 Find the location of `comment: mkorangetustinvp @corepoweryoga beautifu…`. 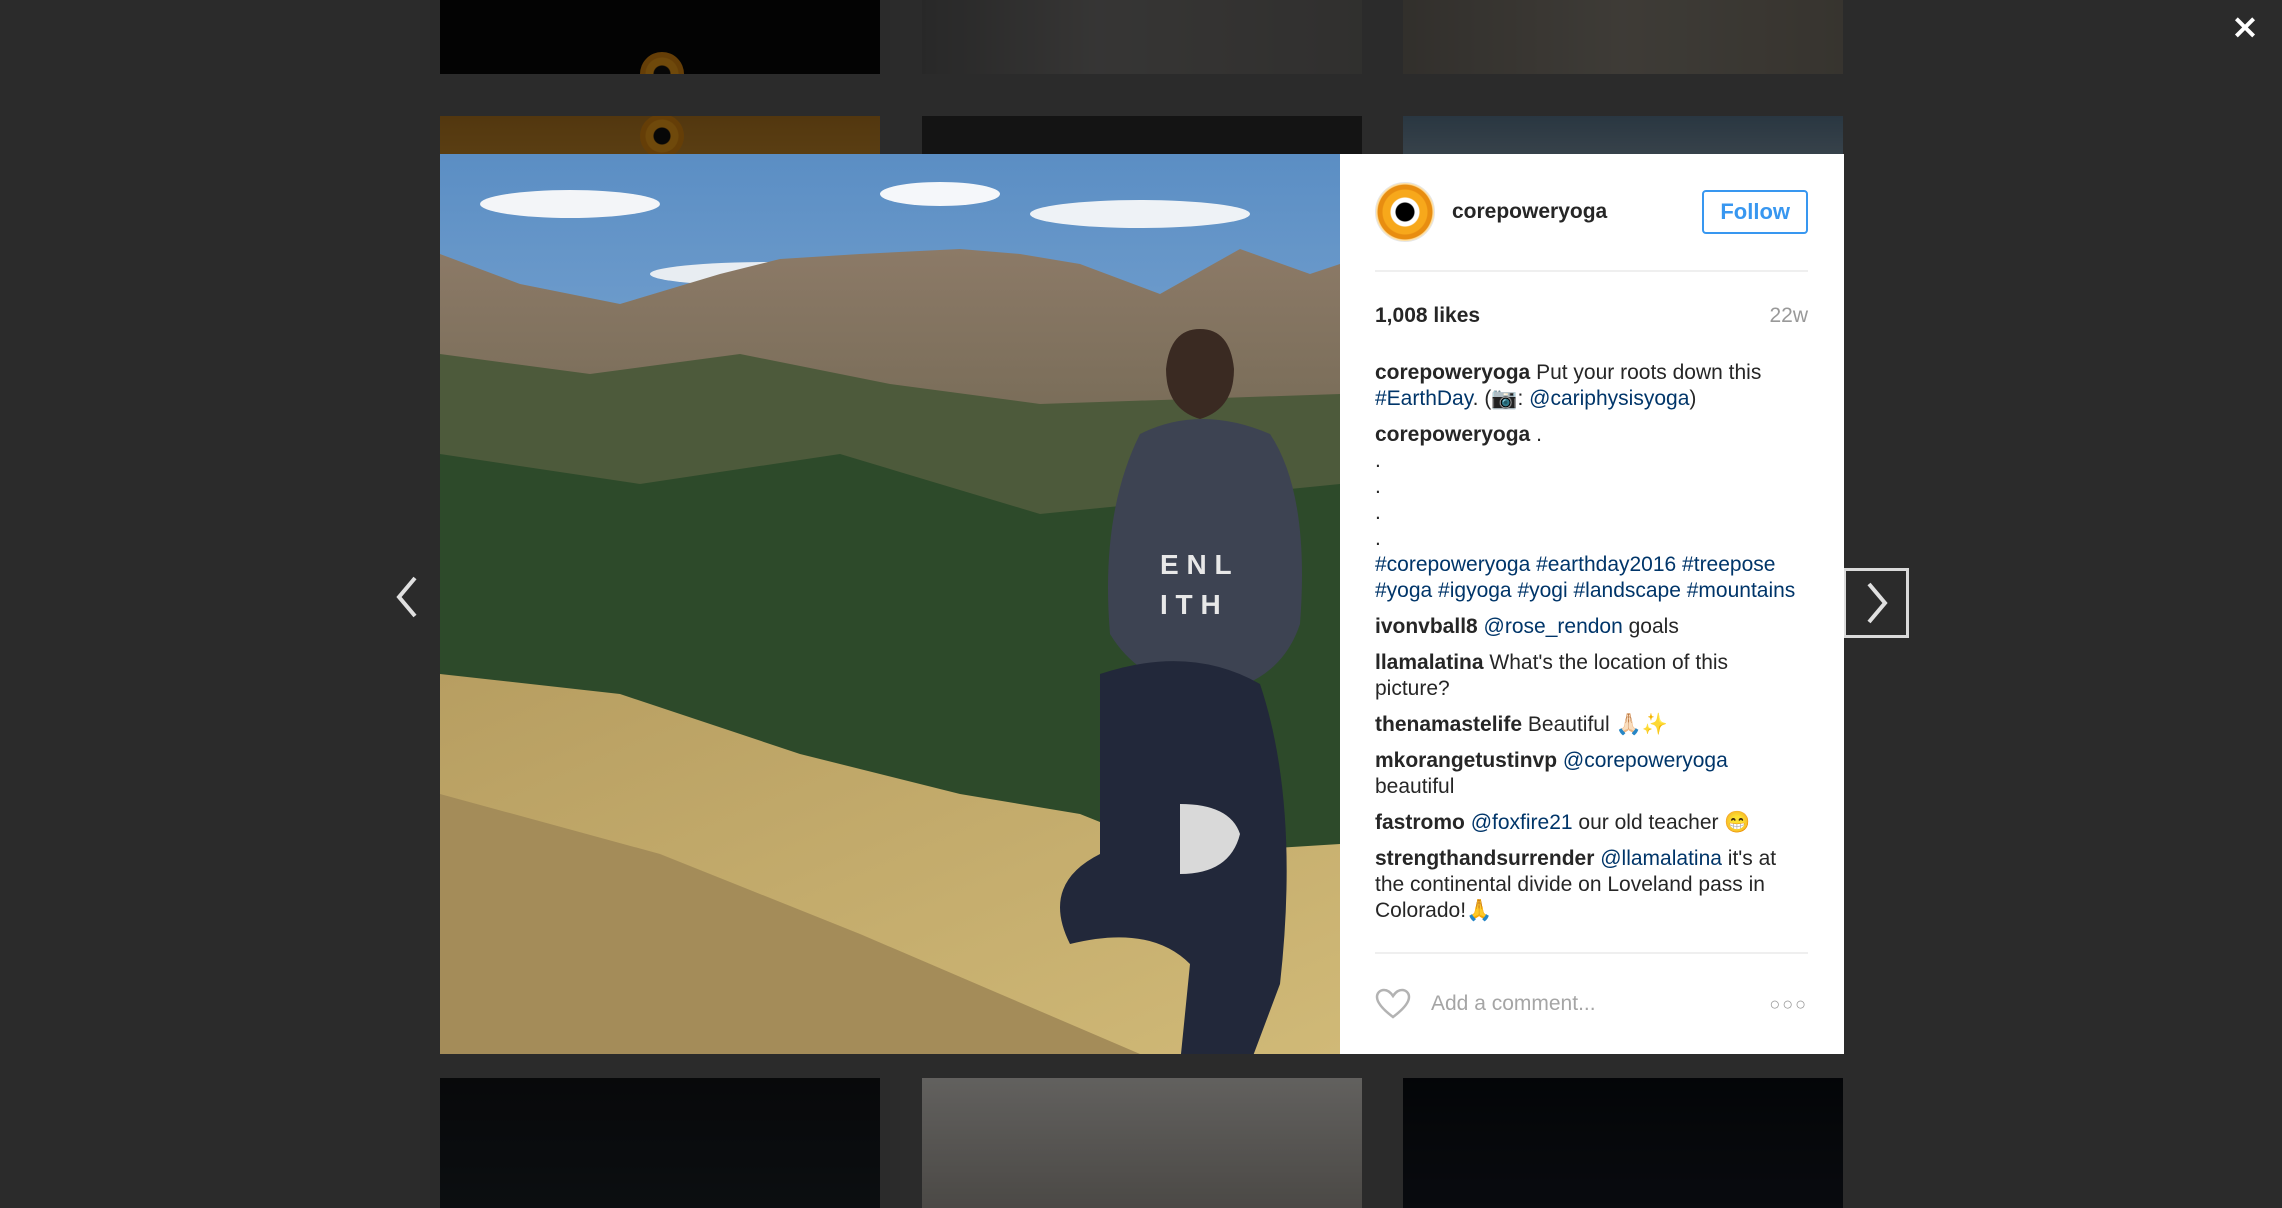

comment: mkorangetustinvp @corepoweryoga beautifu… is located at coordinates (1591, 774).